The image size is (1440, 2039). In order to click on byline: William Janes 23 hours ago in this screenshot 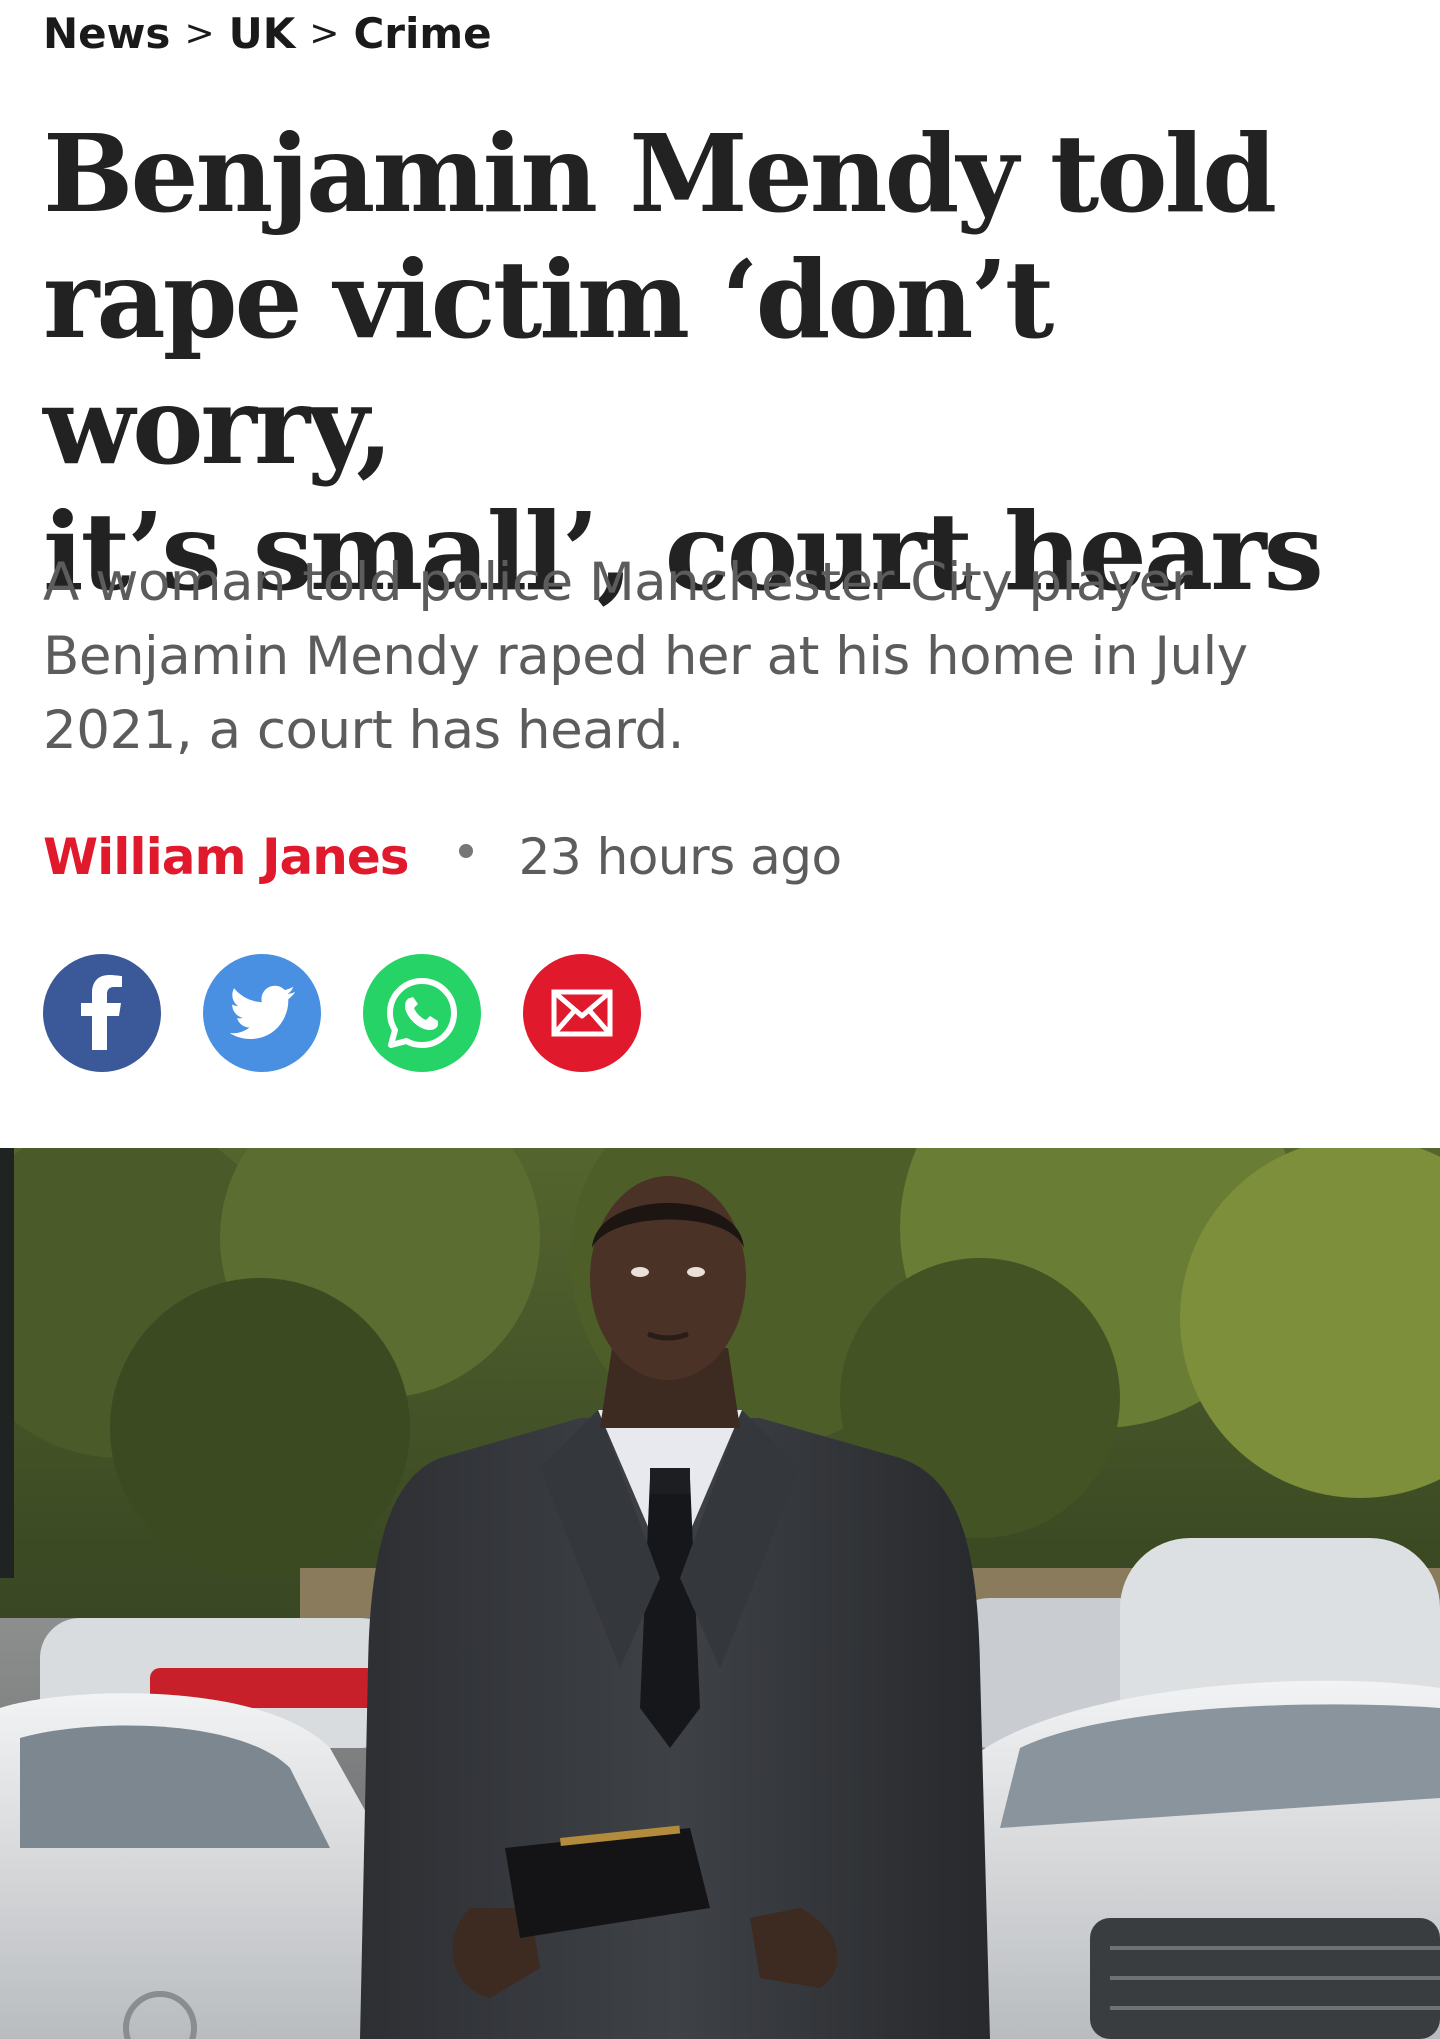, I will do `click(442, 857)`.